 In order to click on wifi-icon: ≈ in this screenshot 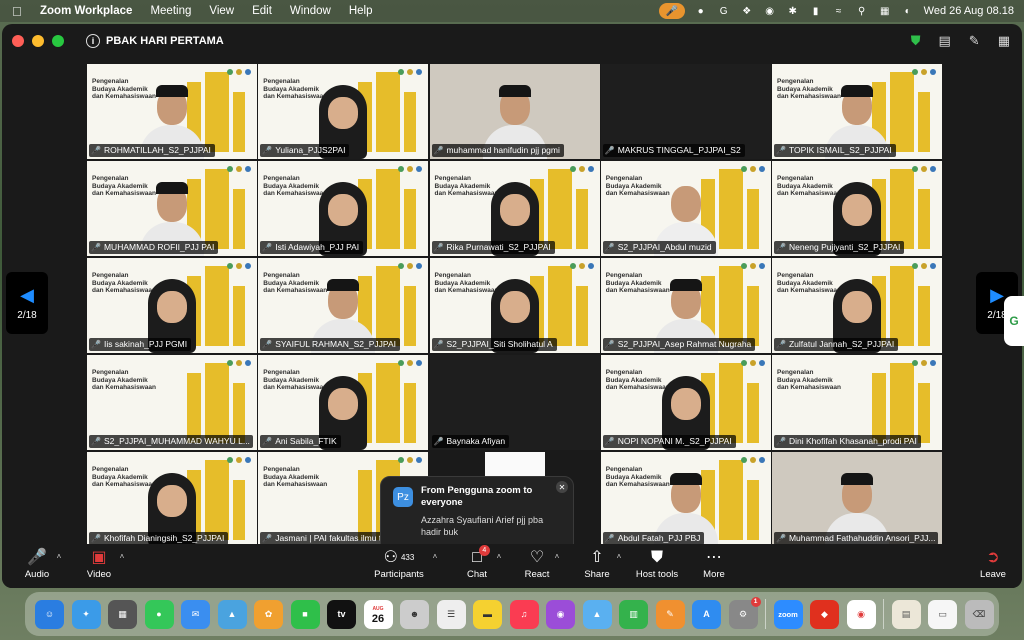, I will do `click(839, 11)`.